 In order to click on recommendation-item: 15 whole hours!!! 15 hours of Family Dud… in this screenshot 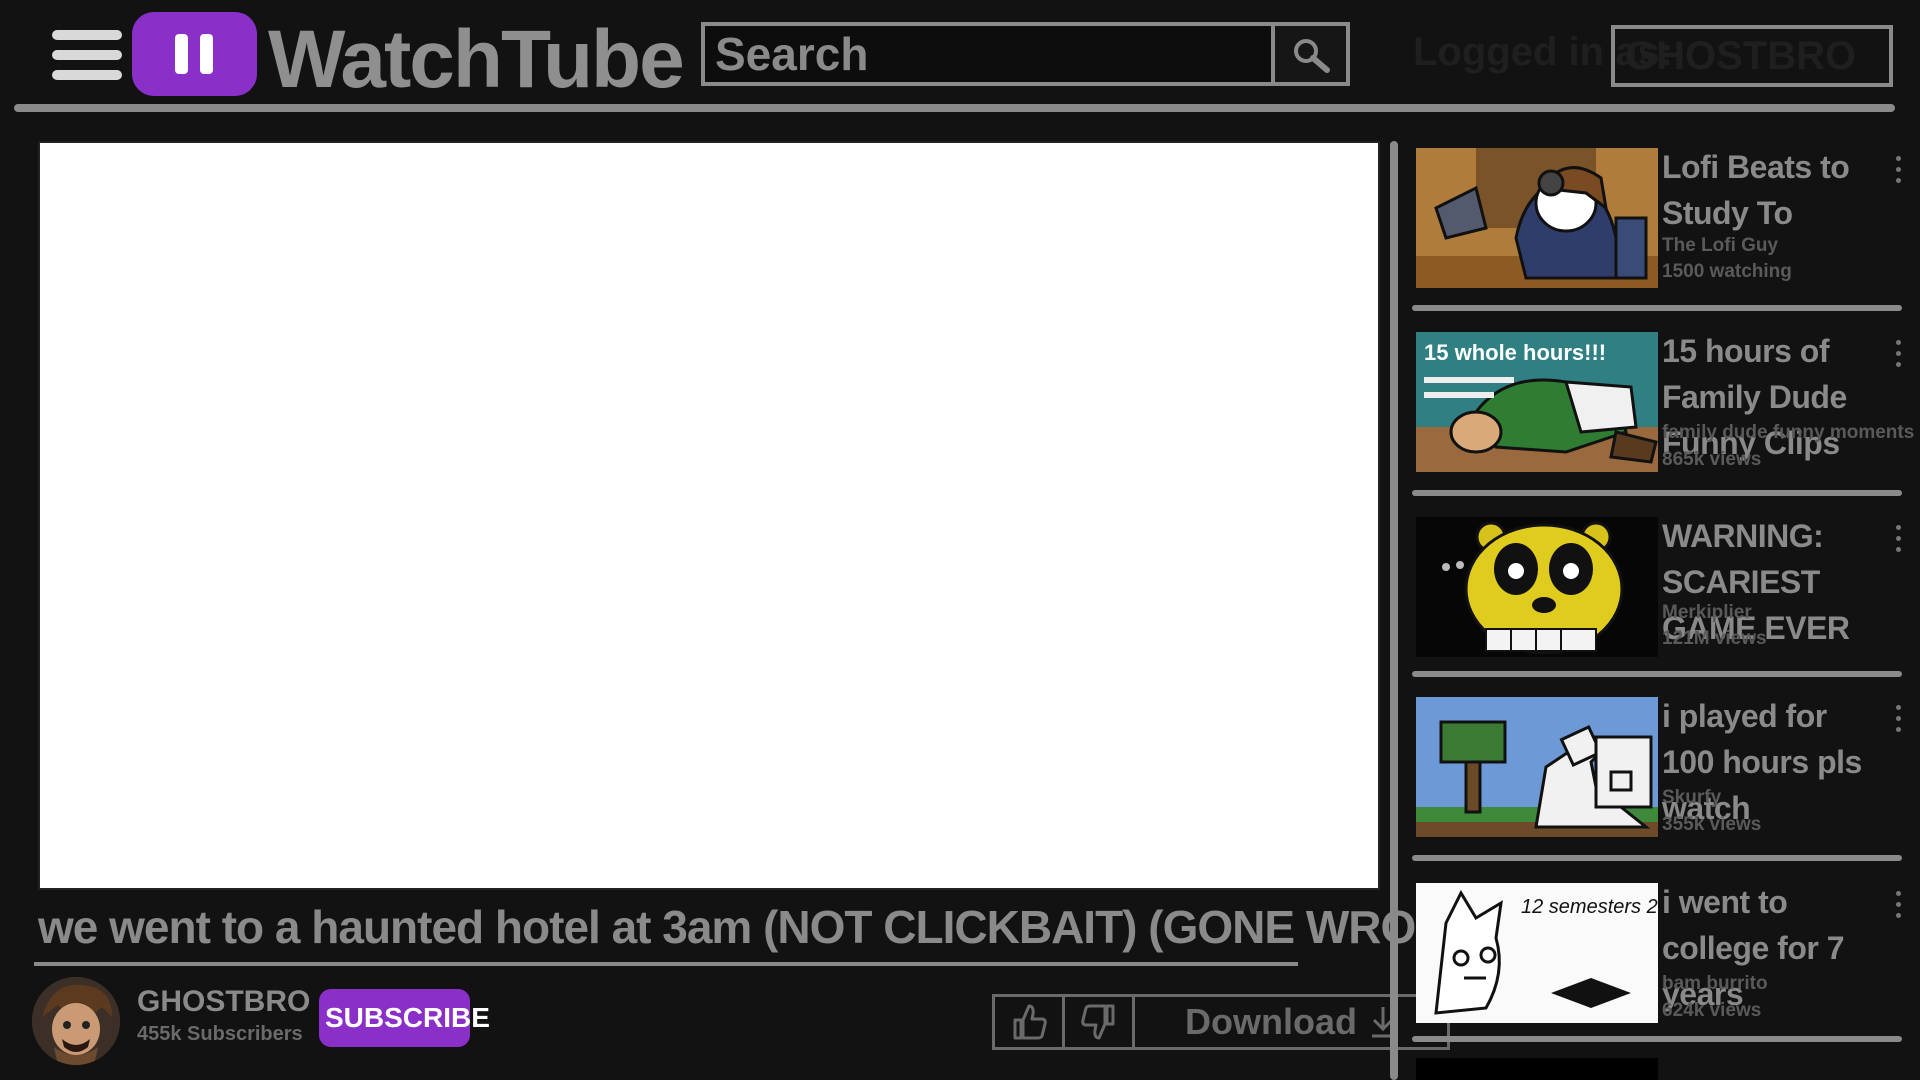, I will do `click(1663, 422)`.